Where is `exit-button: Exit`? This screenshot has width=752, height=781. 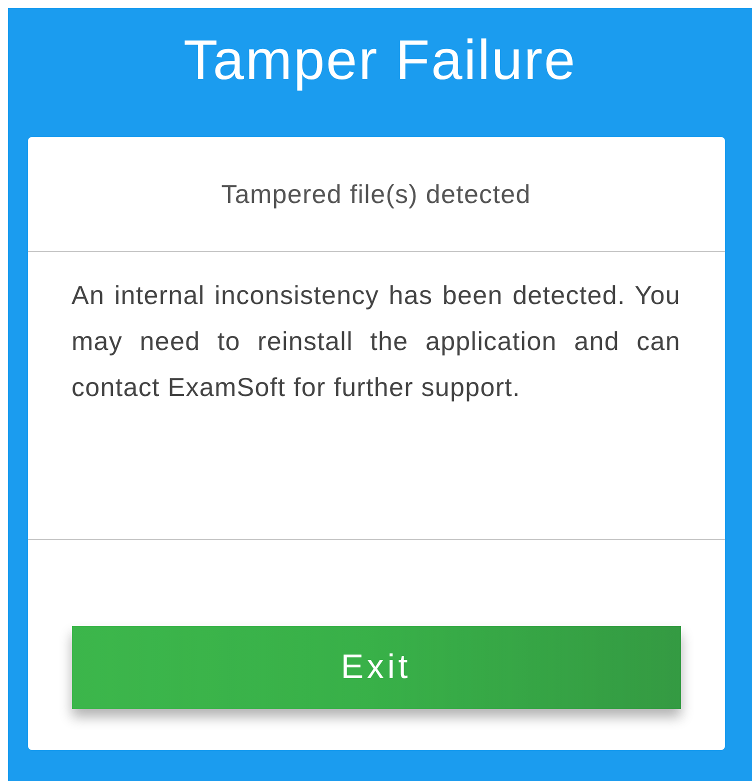
exit-button: Exit is located at coordinates (376, 667).